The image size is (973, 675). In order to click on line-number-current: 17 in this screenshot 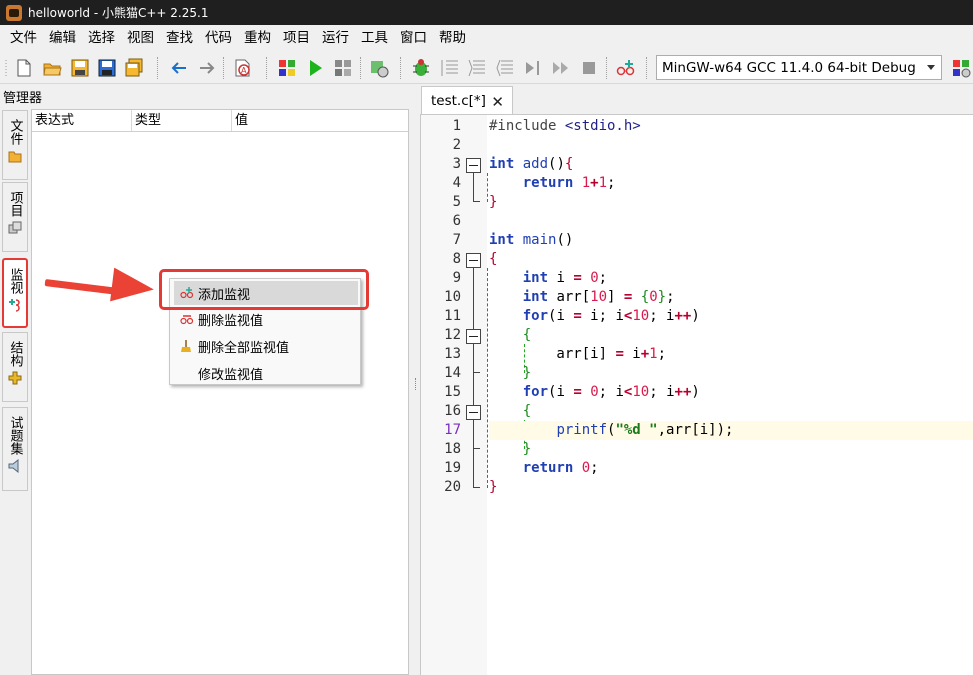, I will do `click(452, 430)`.